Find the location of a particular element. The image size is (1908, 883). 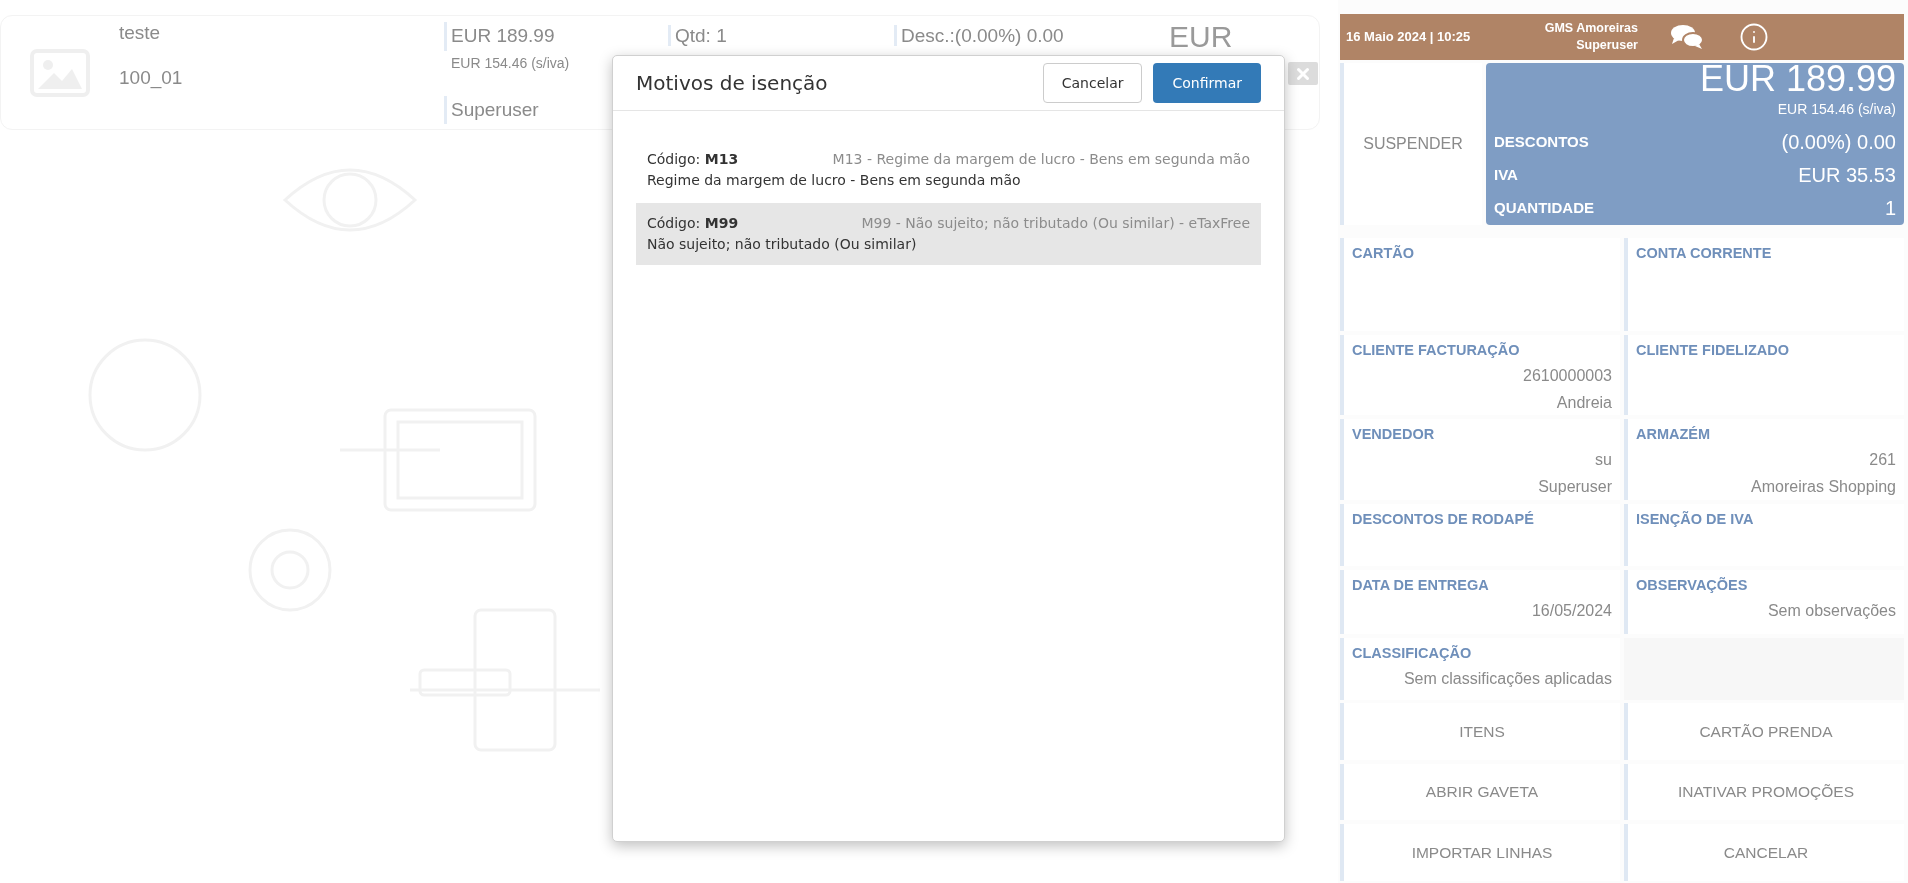

tile-value: su is located at coordinates (1603, 459).